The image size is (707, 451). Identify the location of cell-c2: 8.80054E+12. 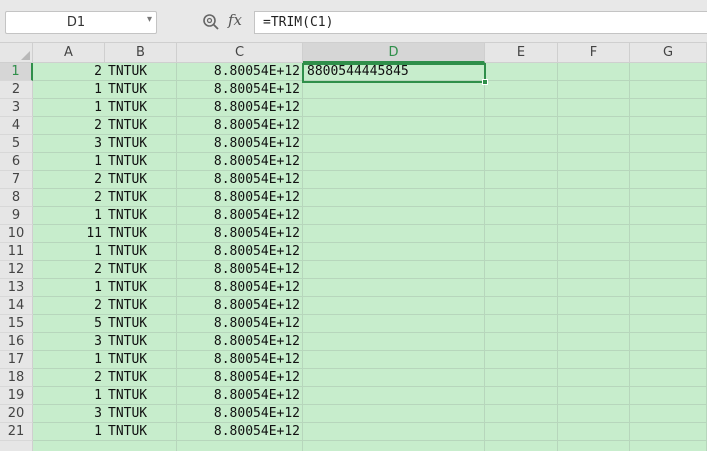
(240, 90).